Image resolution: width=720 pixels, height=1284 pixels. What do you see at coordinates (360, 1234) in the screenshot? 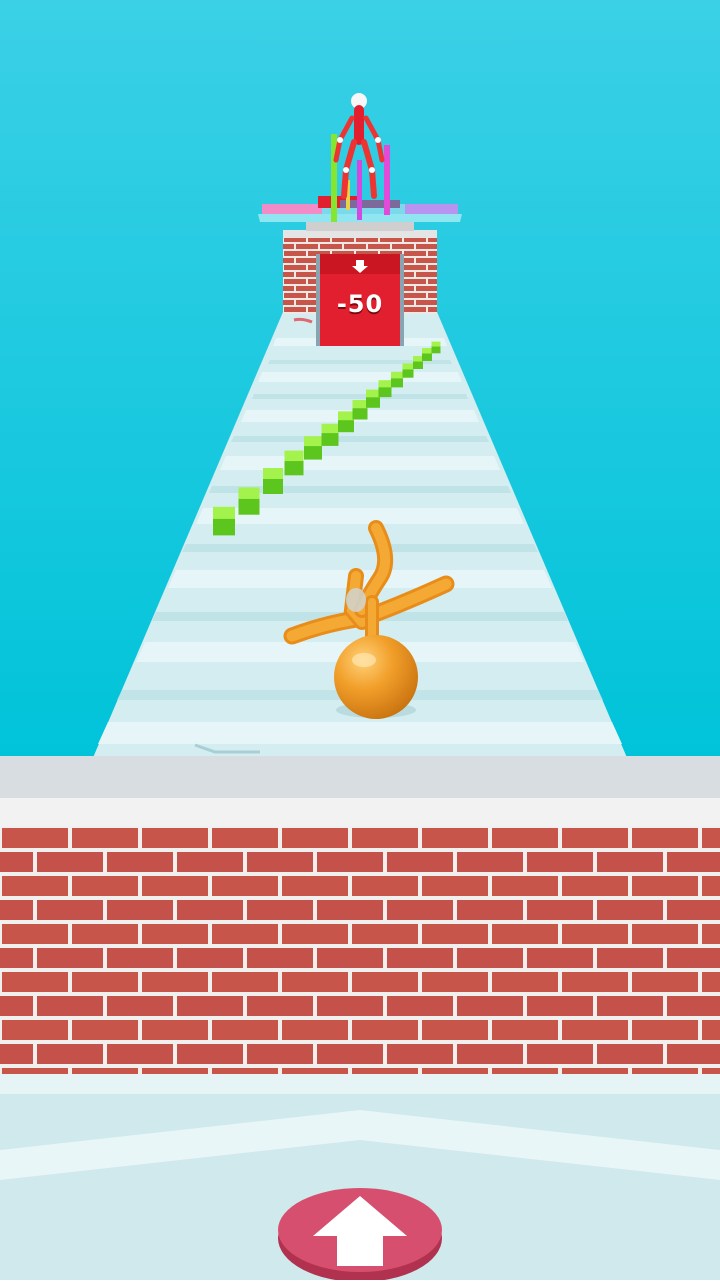
I see `jump-up-button` at bounding box center [360, 1234].